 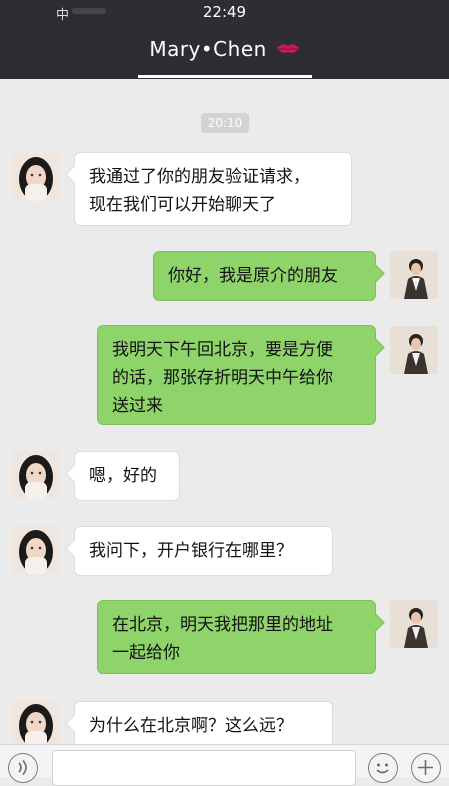 I want to click on message-bubble-incoming: 我问下，开户银行在哪里？, so click(x=203, y=551).